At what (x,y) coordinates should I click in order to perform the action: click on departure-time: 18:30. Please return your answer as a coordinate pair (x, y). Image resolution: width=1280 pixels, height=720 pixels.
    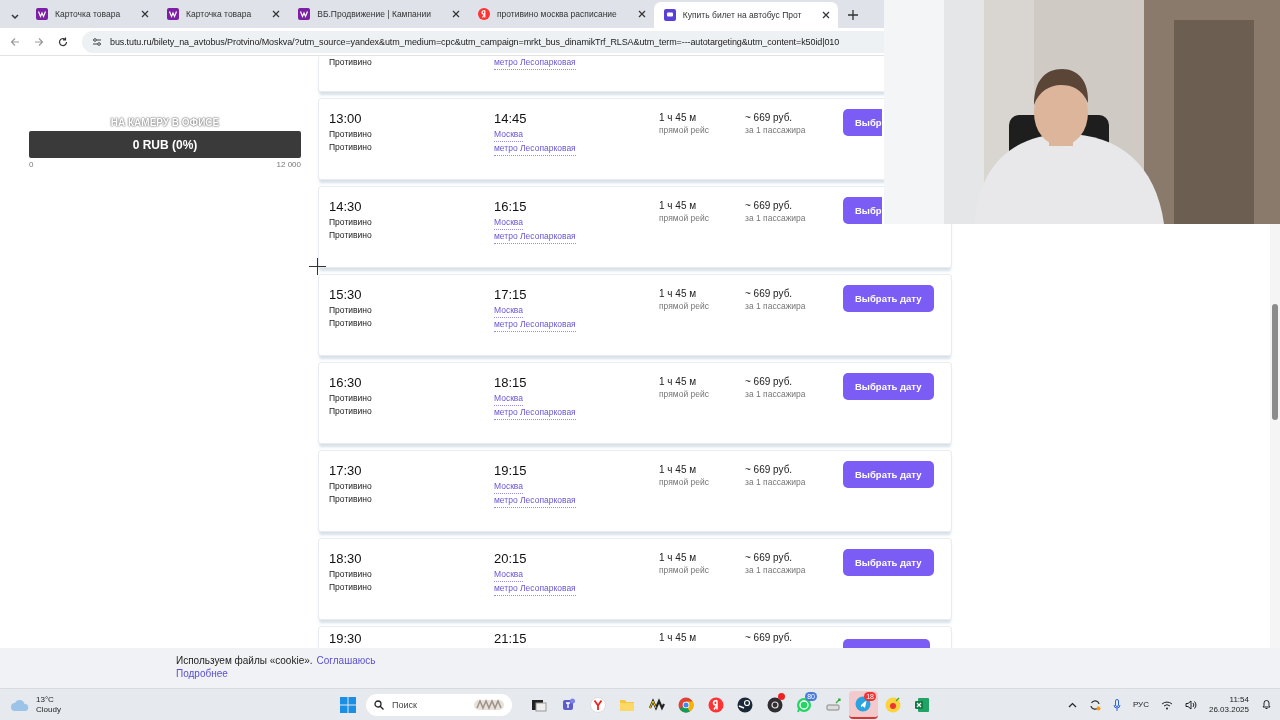
    Looking at the image, I should click on (345, 559).